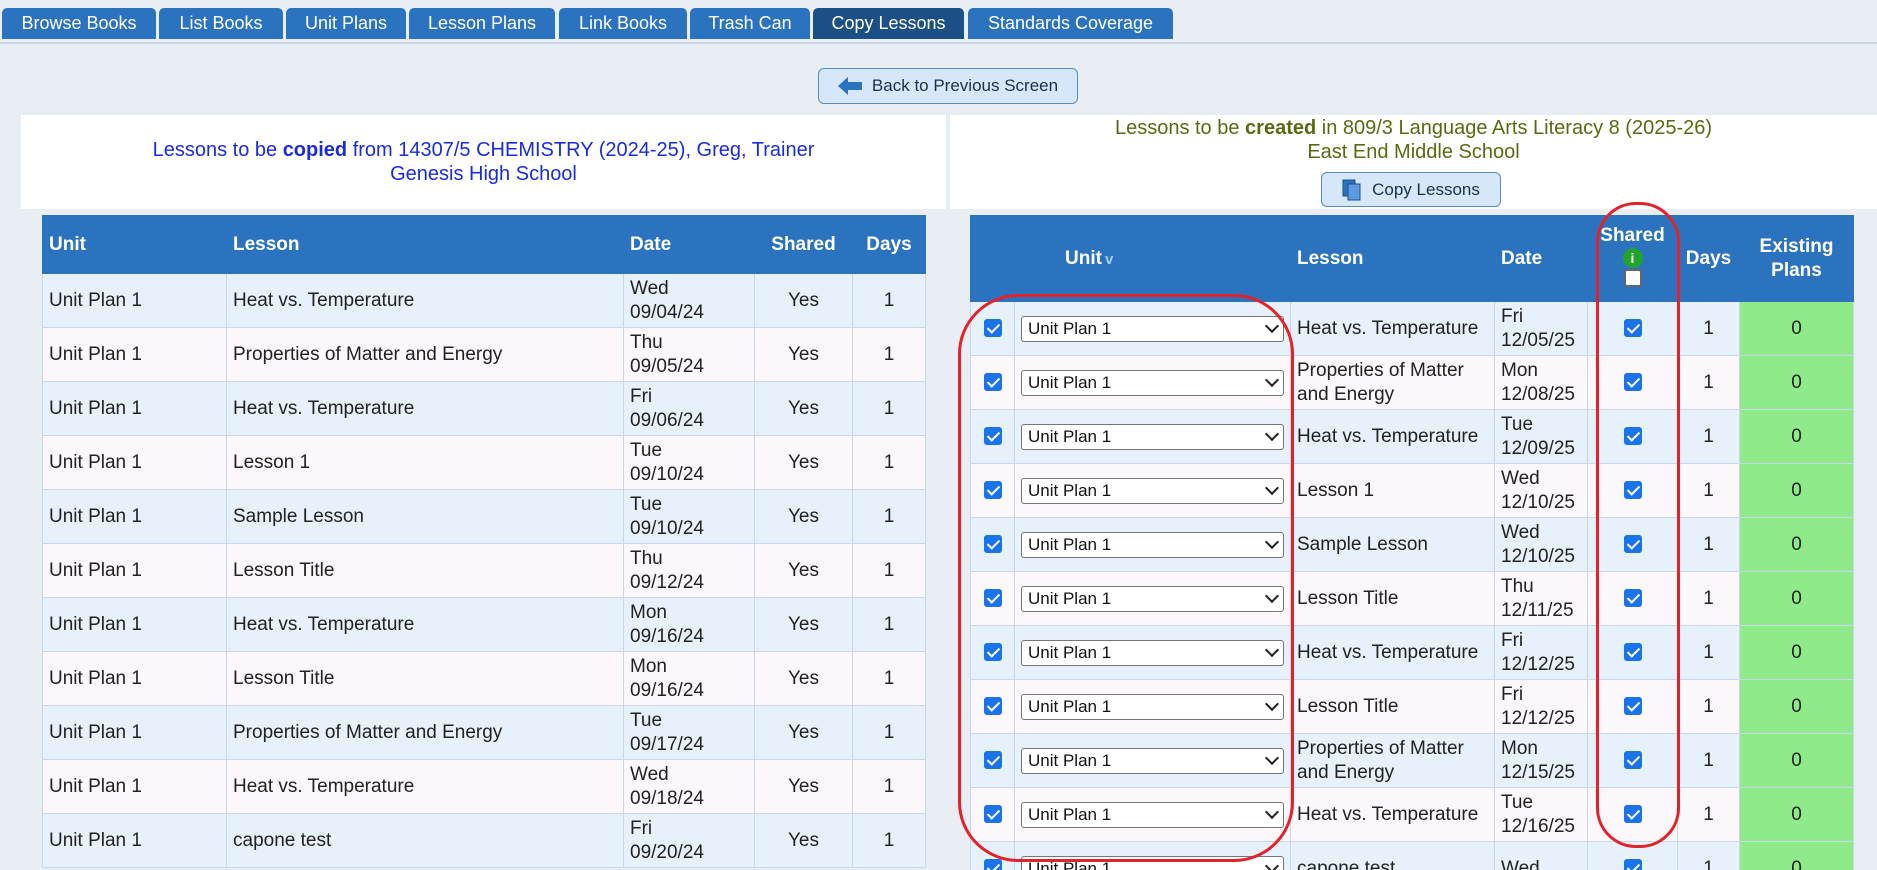 The width and height of the screenshot is (1877, 870). I want to click on table-row: Unit Plan 1 Lesson 1 Tue 09/10/24 Yes 1, so click(484, 462).